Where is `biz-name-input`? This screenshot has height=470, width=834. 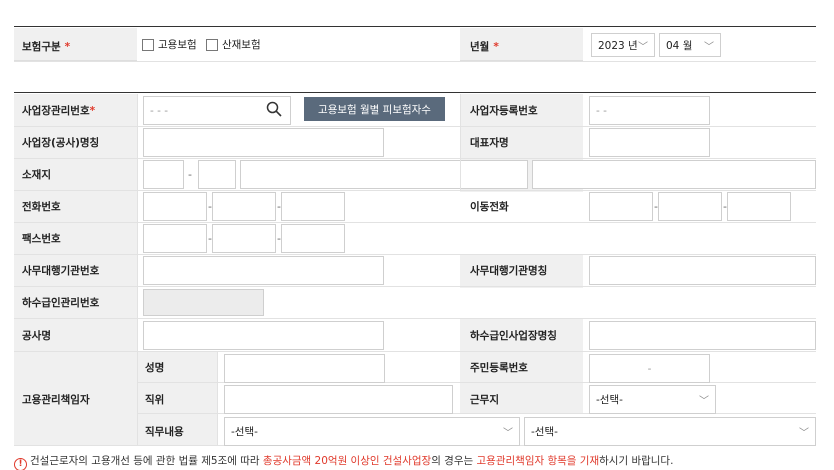 biz-name-input is located at coordinates (263, 142).